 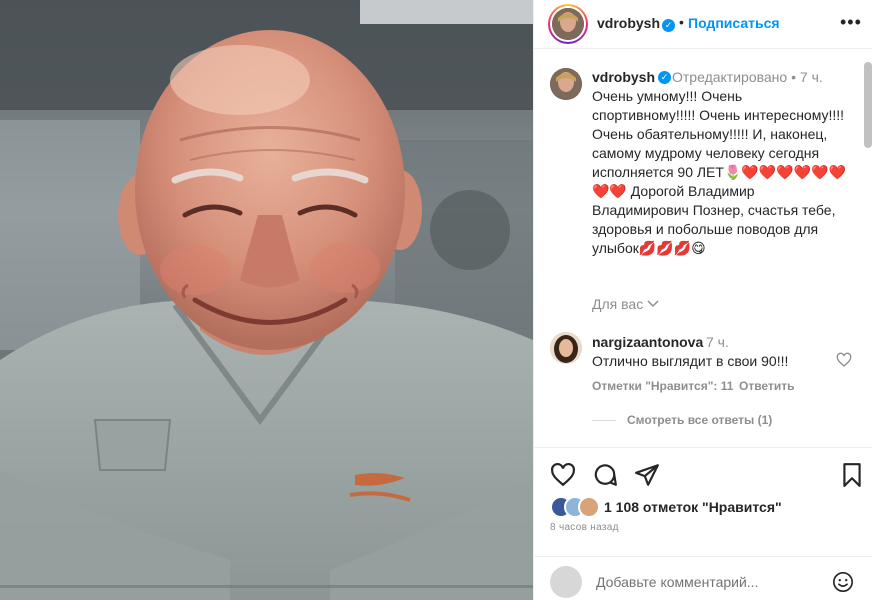 What do you see at coordinates (734, 23) in the screenshot?
I see `follow-button: Подписаться` at bounding box center [734, 23].